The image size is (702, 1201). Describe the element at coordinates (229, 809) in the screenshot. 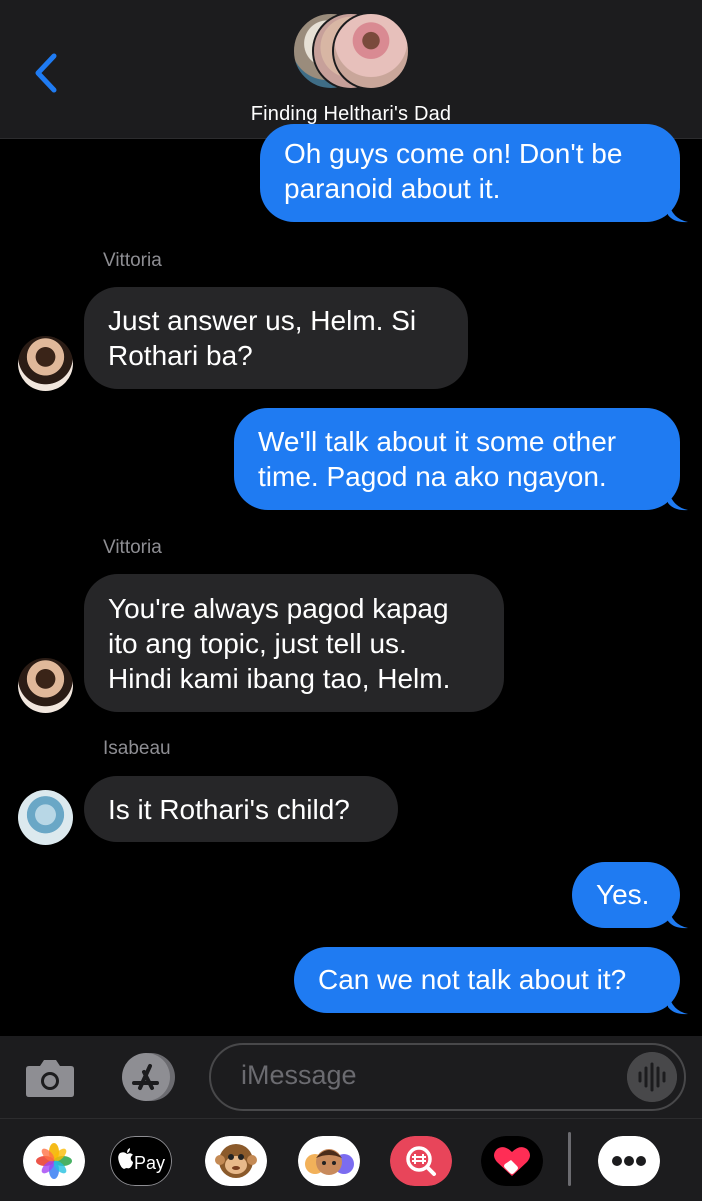

I see `message-line: Is it Rothari's child?` at that location.